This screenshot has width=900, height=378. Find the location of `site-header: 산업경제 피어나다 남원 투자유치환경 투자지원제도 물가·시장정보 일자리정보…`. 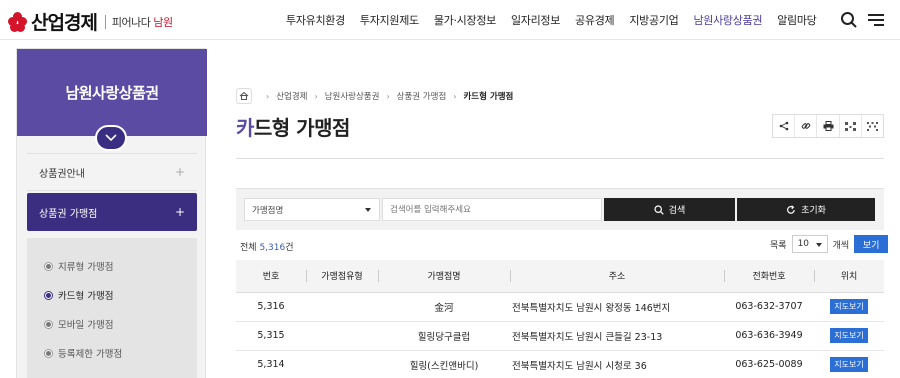

site-header: 산업경제 피어나다 남원 투자유치환경 투자지원제도 물가·시장정보 일자리정보… is located at coordinates (450, 20).